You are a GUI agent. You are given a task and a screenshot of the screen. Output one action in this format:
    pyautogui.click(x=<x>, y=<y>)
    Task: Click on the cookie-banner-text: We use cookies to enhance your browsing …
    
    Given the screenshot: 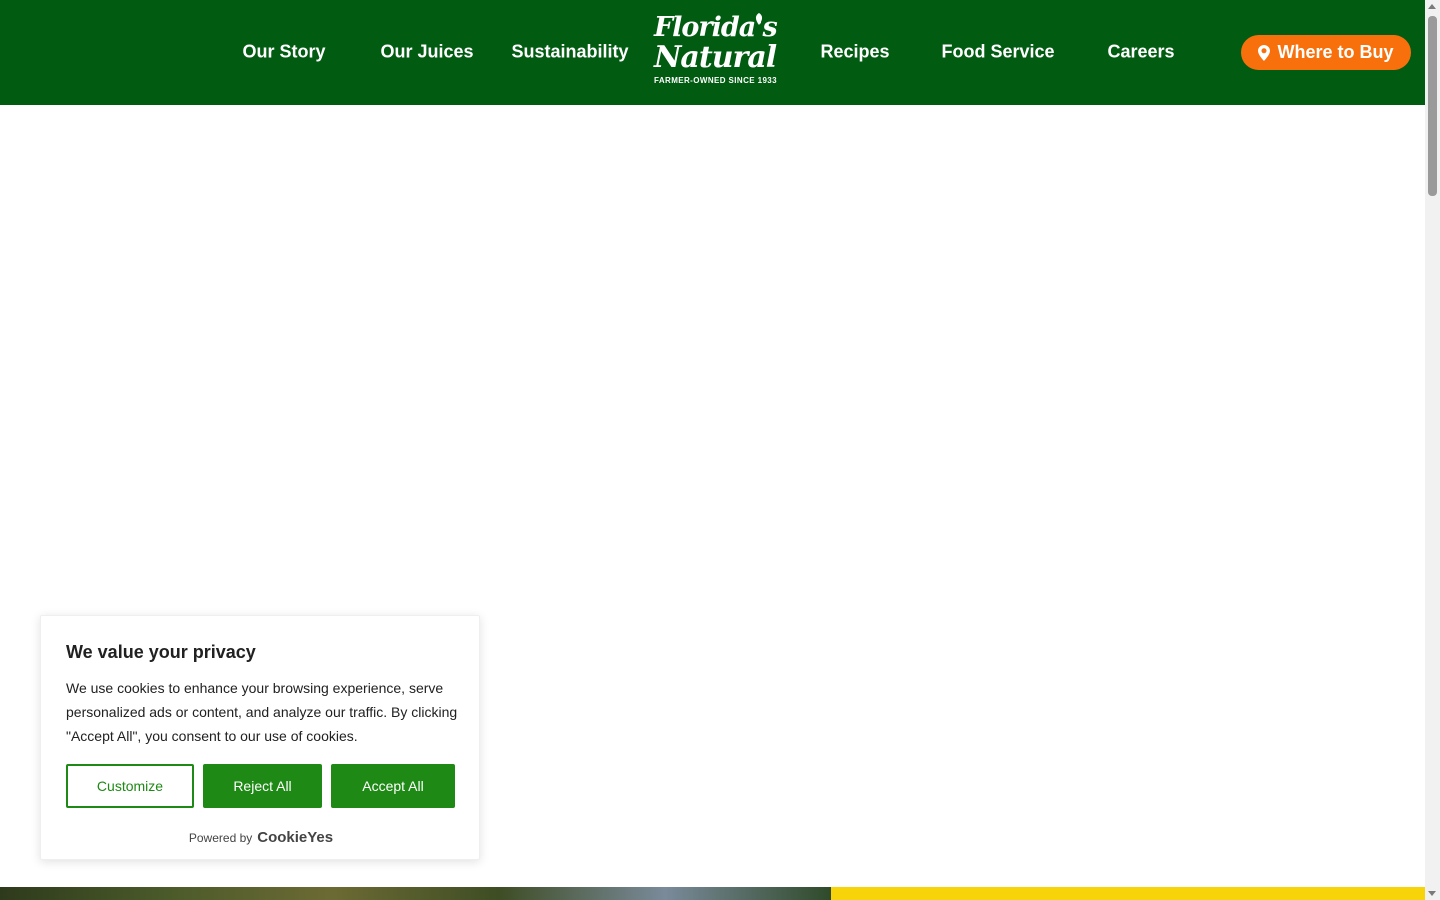 What is the action you would take?
    pyautogui.click(x=262, y=712)
    